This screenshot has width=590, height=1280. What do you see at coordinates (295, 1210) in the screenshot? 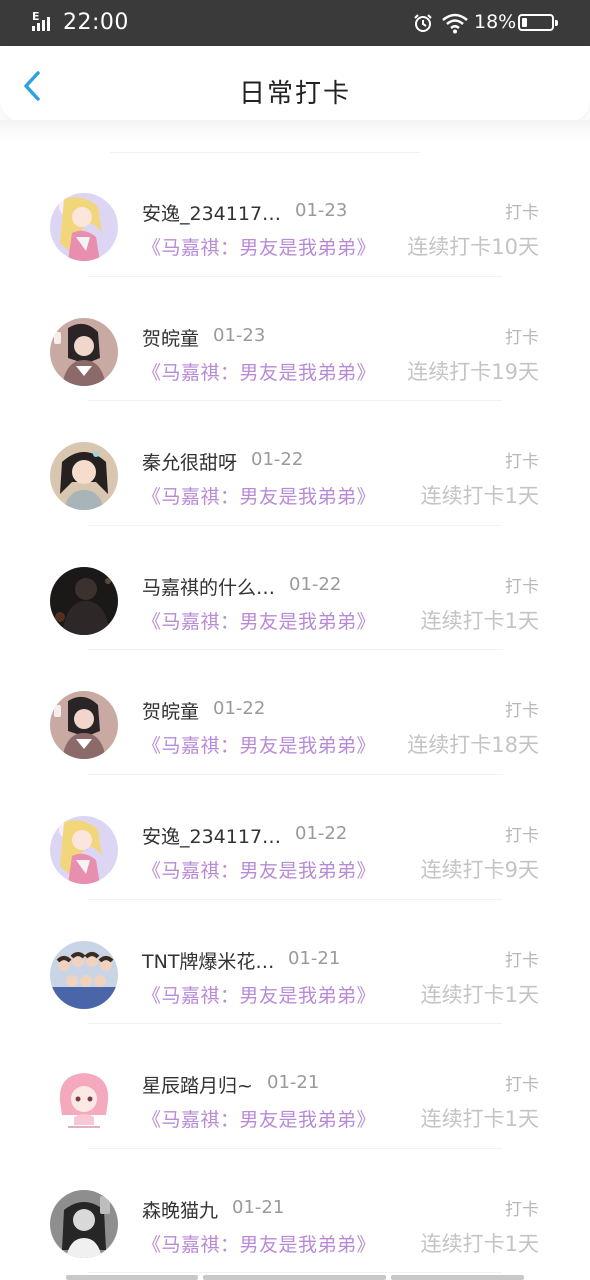
I see `list-item: 森晚猫九 01-21 打卡《马嘉祺：男友是我弟弟》 连续打卡1天` at bounding box center [295, 1210].